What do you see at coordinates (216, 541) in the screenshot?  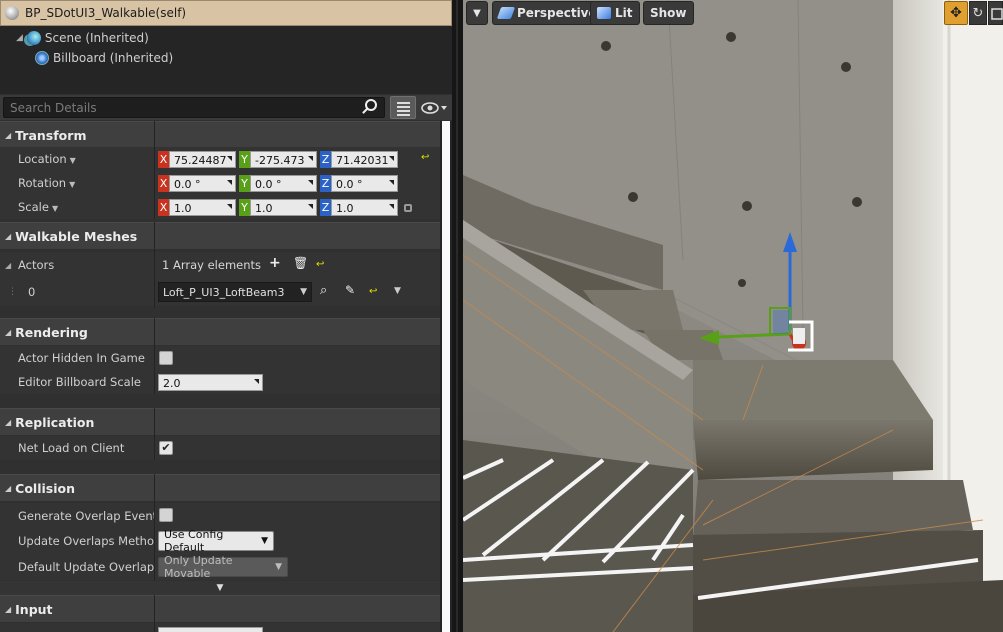 I see `update-method-dropdown: Use Config Default ▼` at bounding box center [216, 541].